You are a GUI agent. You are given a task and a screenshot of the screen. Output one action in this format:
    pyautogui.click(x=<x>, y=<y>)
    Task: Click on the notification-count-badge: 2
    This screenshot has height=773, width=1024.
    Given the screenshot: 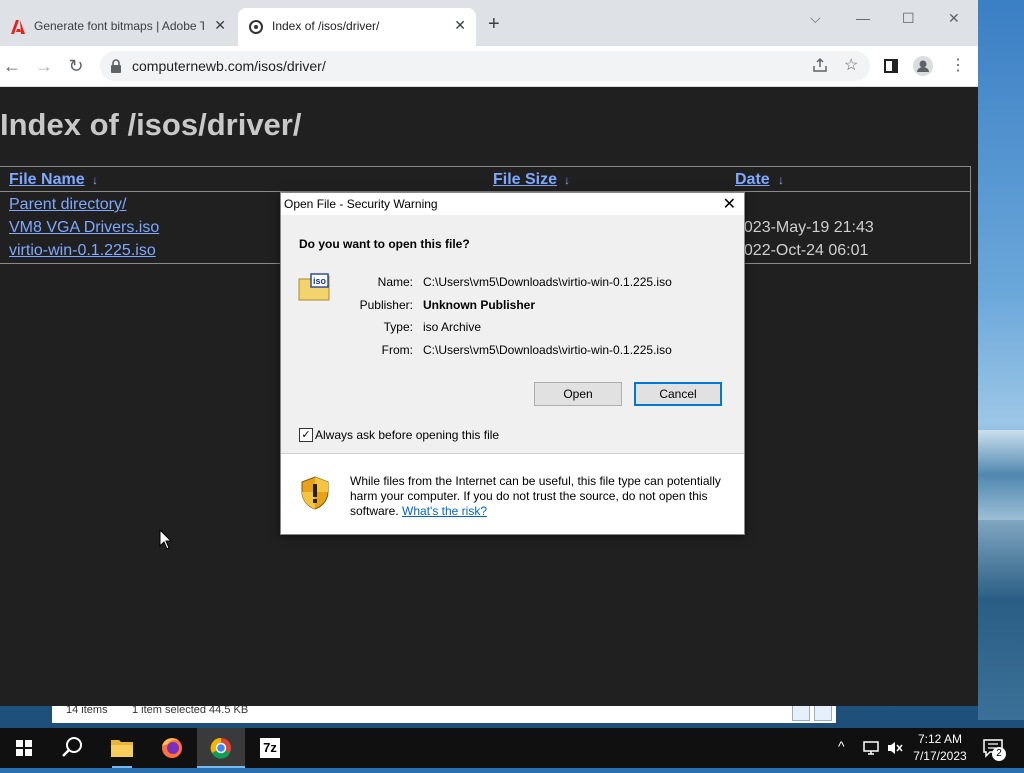 What is the action you would take?
    pyautogui.click(x=999, y=754)
    